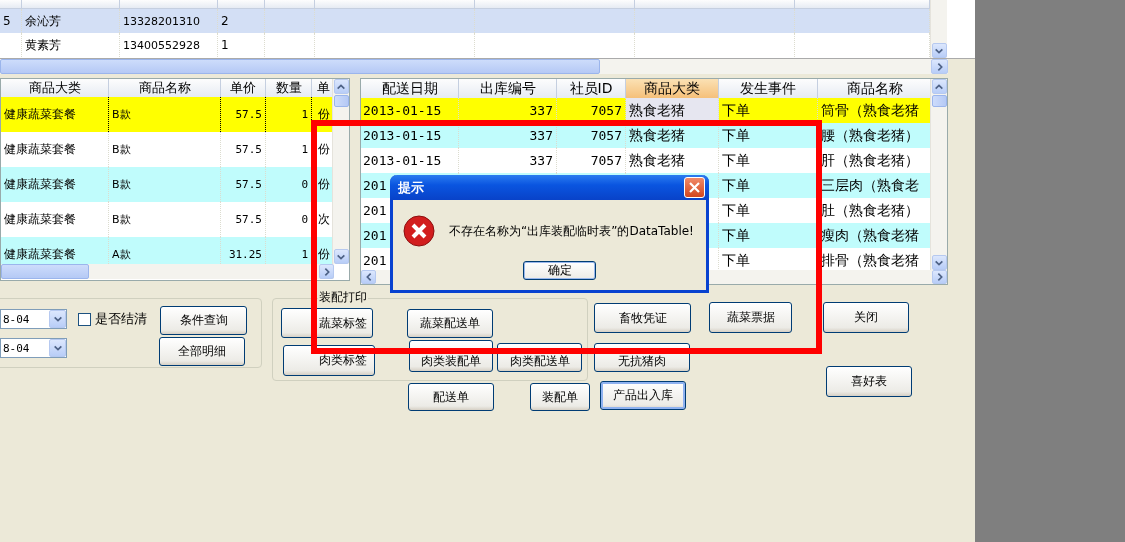  I want to click on table-cell: 1, so click(241, 45).